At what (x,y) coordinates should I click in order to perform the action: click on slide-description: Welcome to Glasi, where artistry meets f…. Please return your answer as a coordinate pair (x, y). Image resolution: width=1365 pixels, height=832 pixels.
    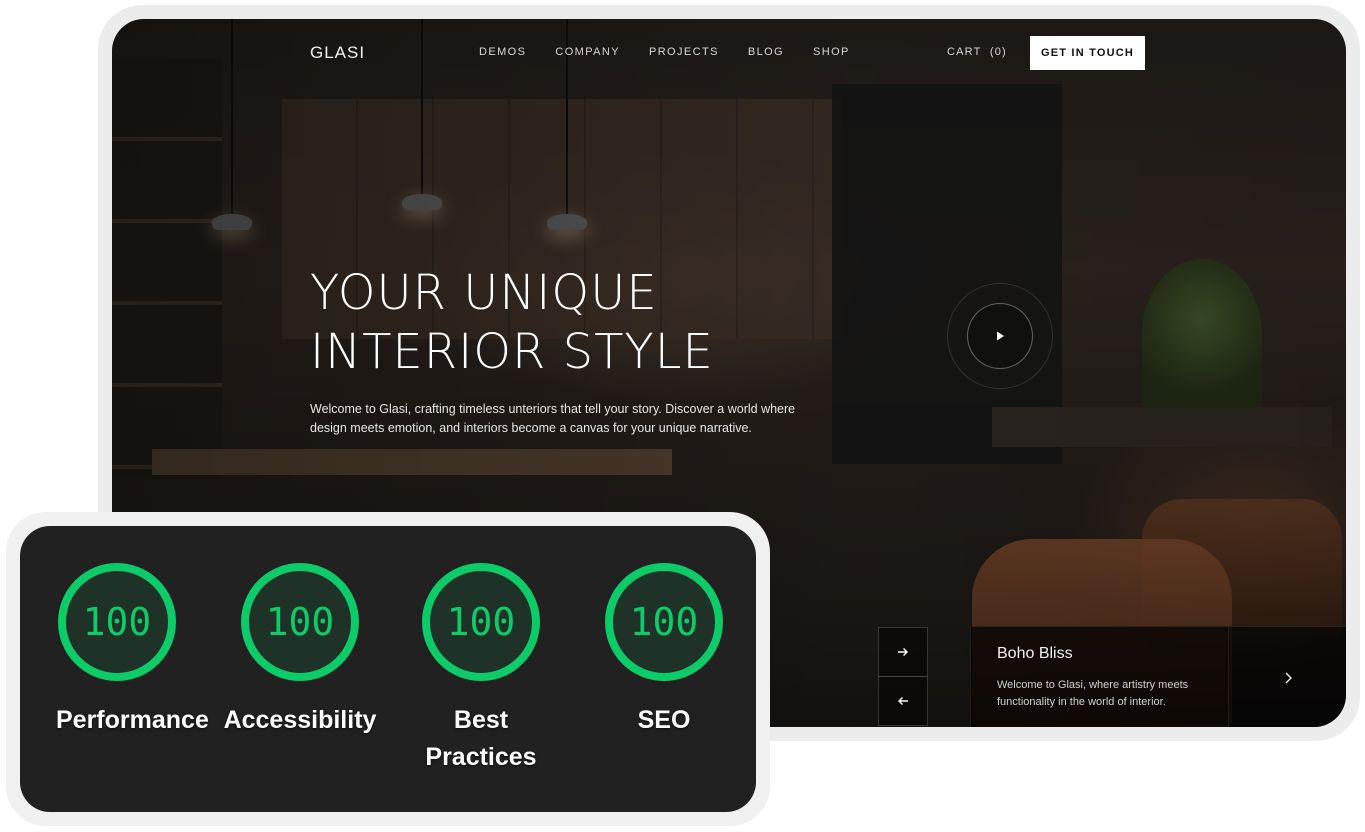
    Looking at the image, I should click on (1093, 693).